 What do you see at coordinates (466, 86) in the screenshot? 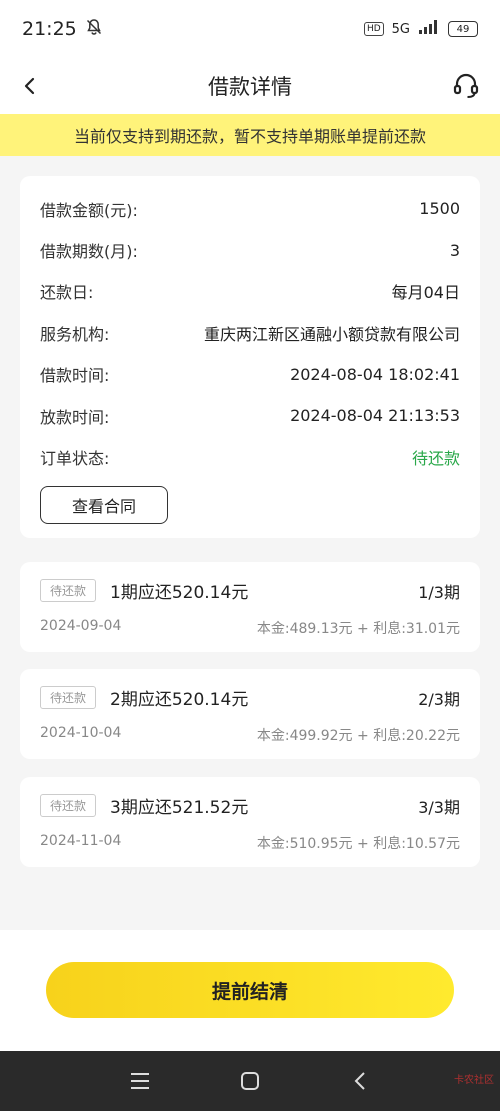
I see `headset-icon` at bounding box center [466, 86].